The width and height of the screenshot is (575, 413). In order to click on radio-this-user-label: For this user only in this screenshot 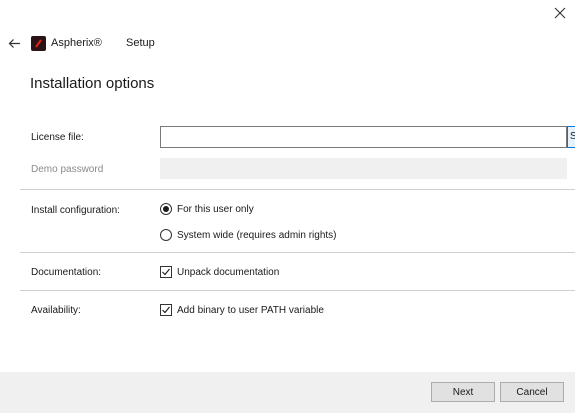, I will do `click(215, 209)`.